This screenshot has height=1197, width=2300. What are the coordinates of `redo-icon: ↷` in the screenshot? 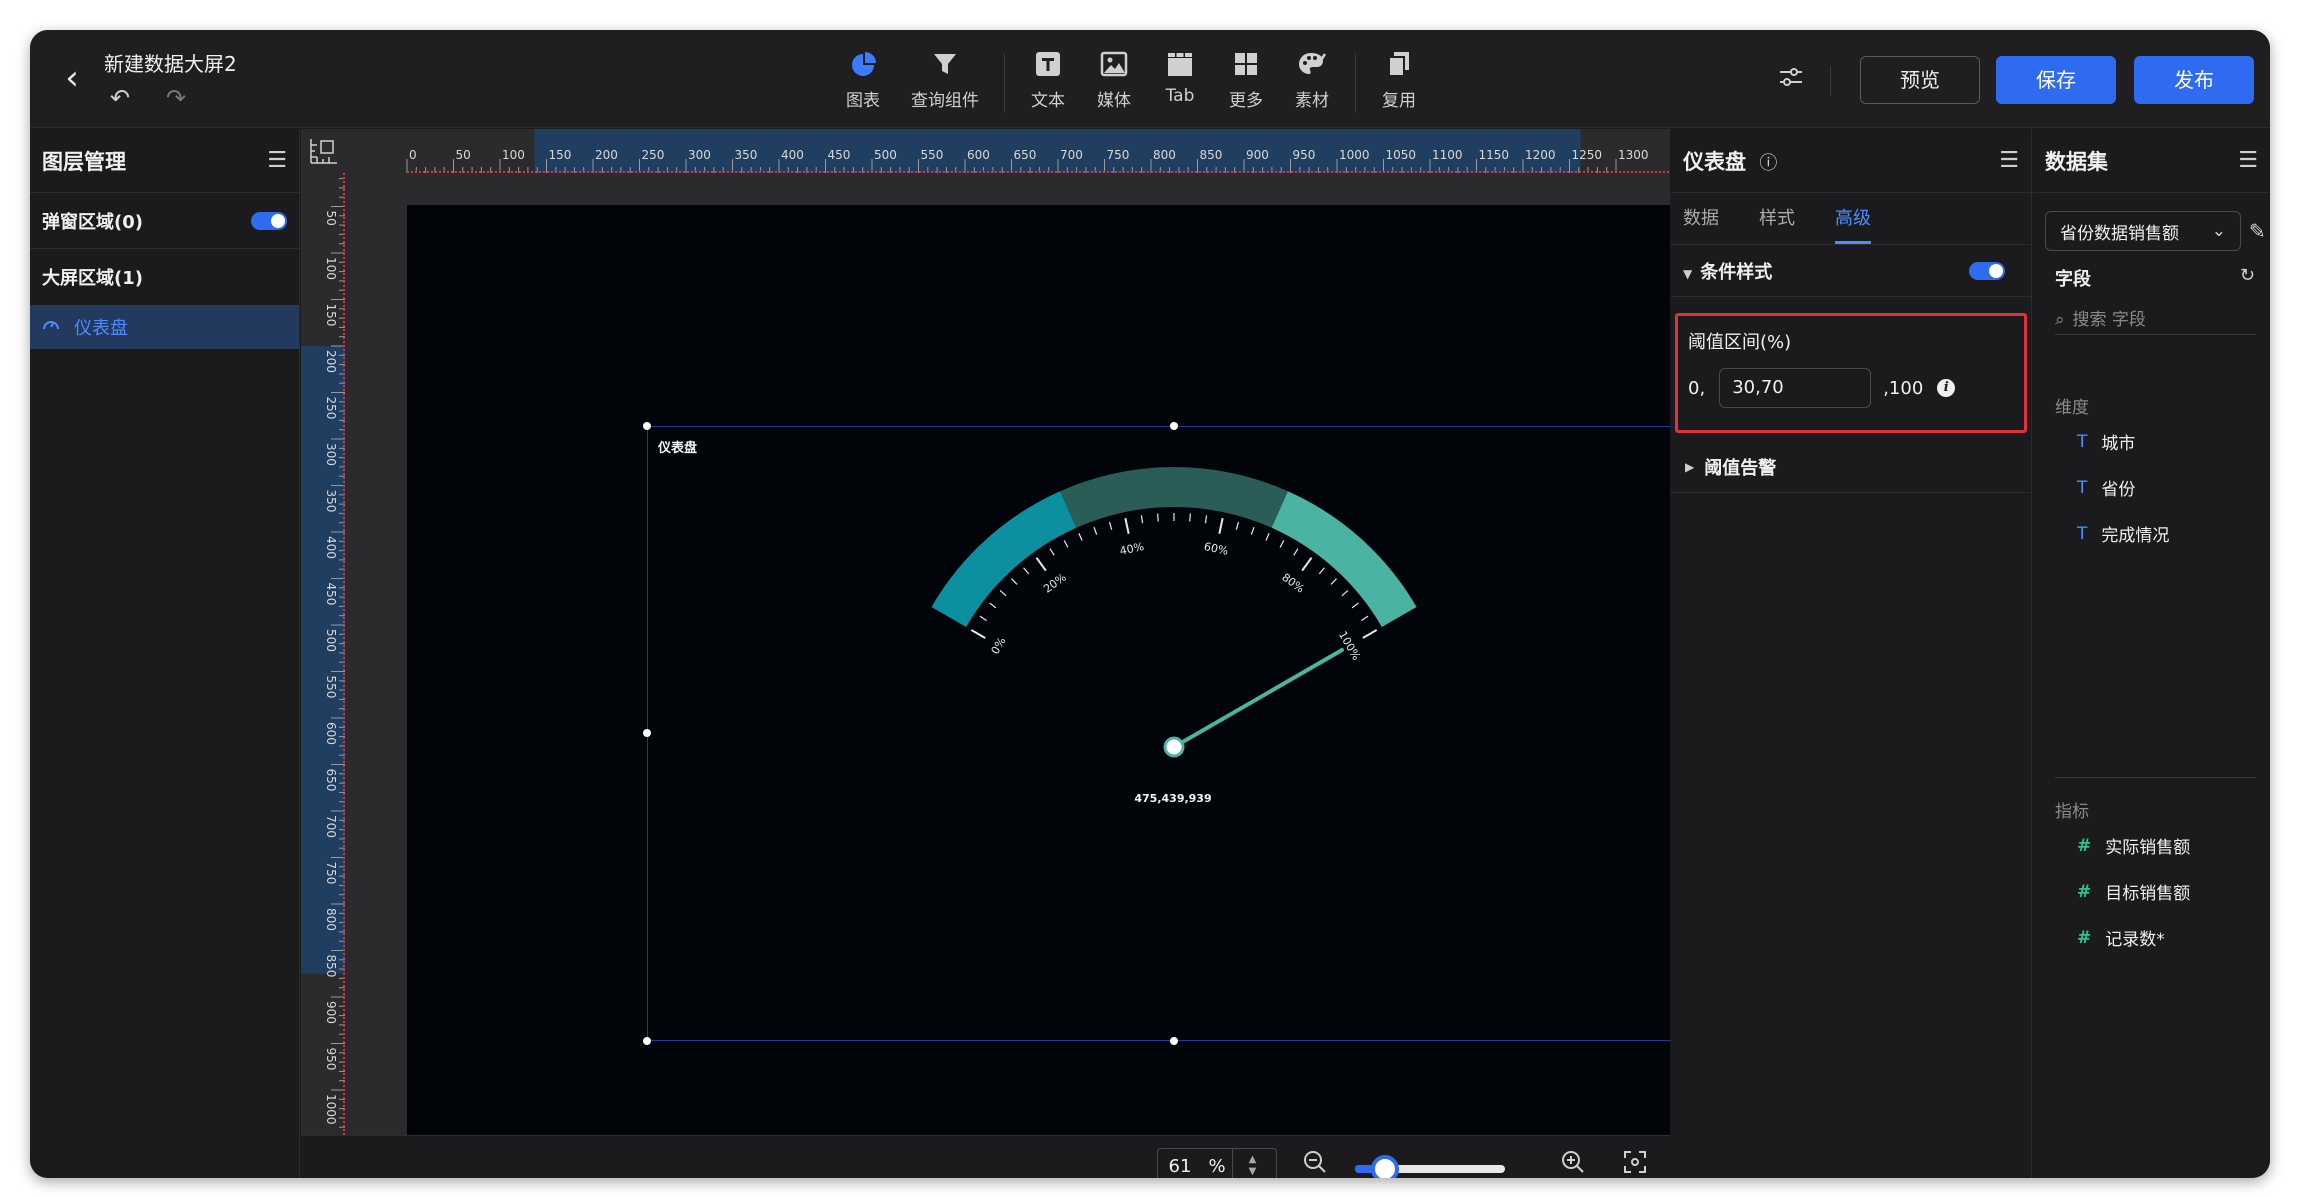 It's located at (176, 98).